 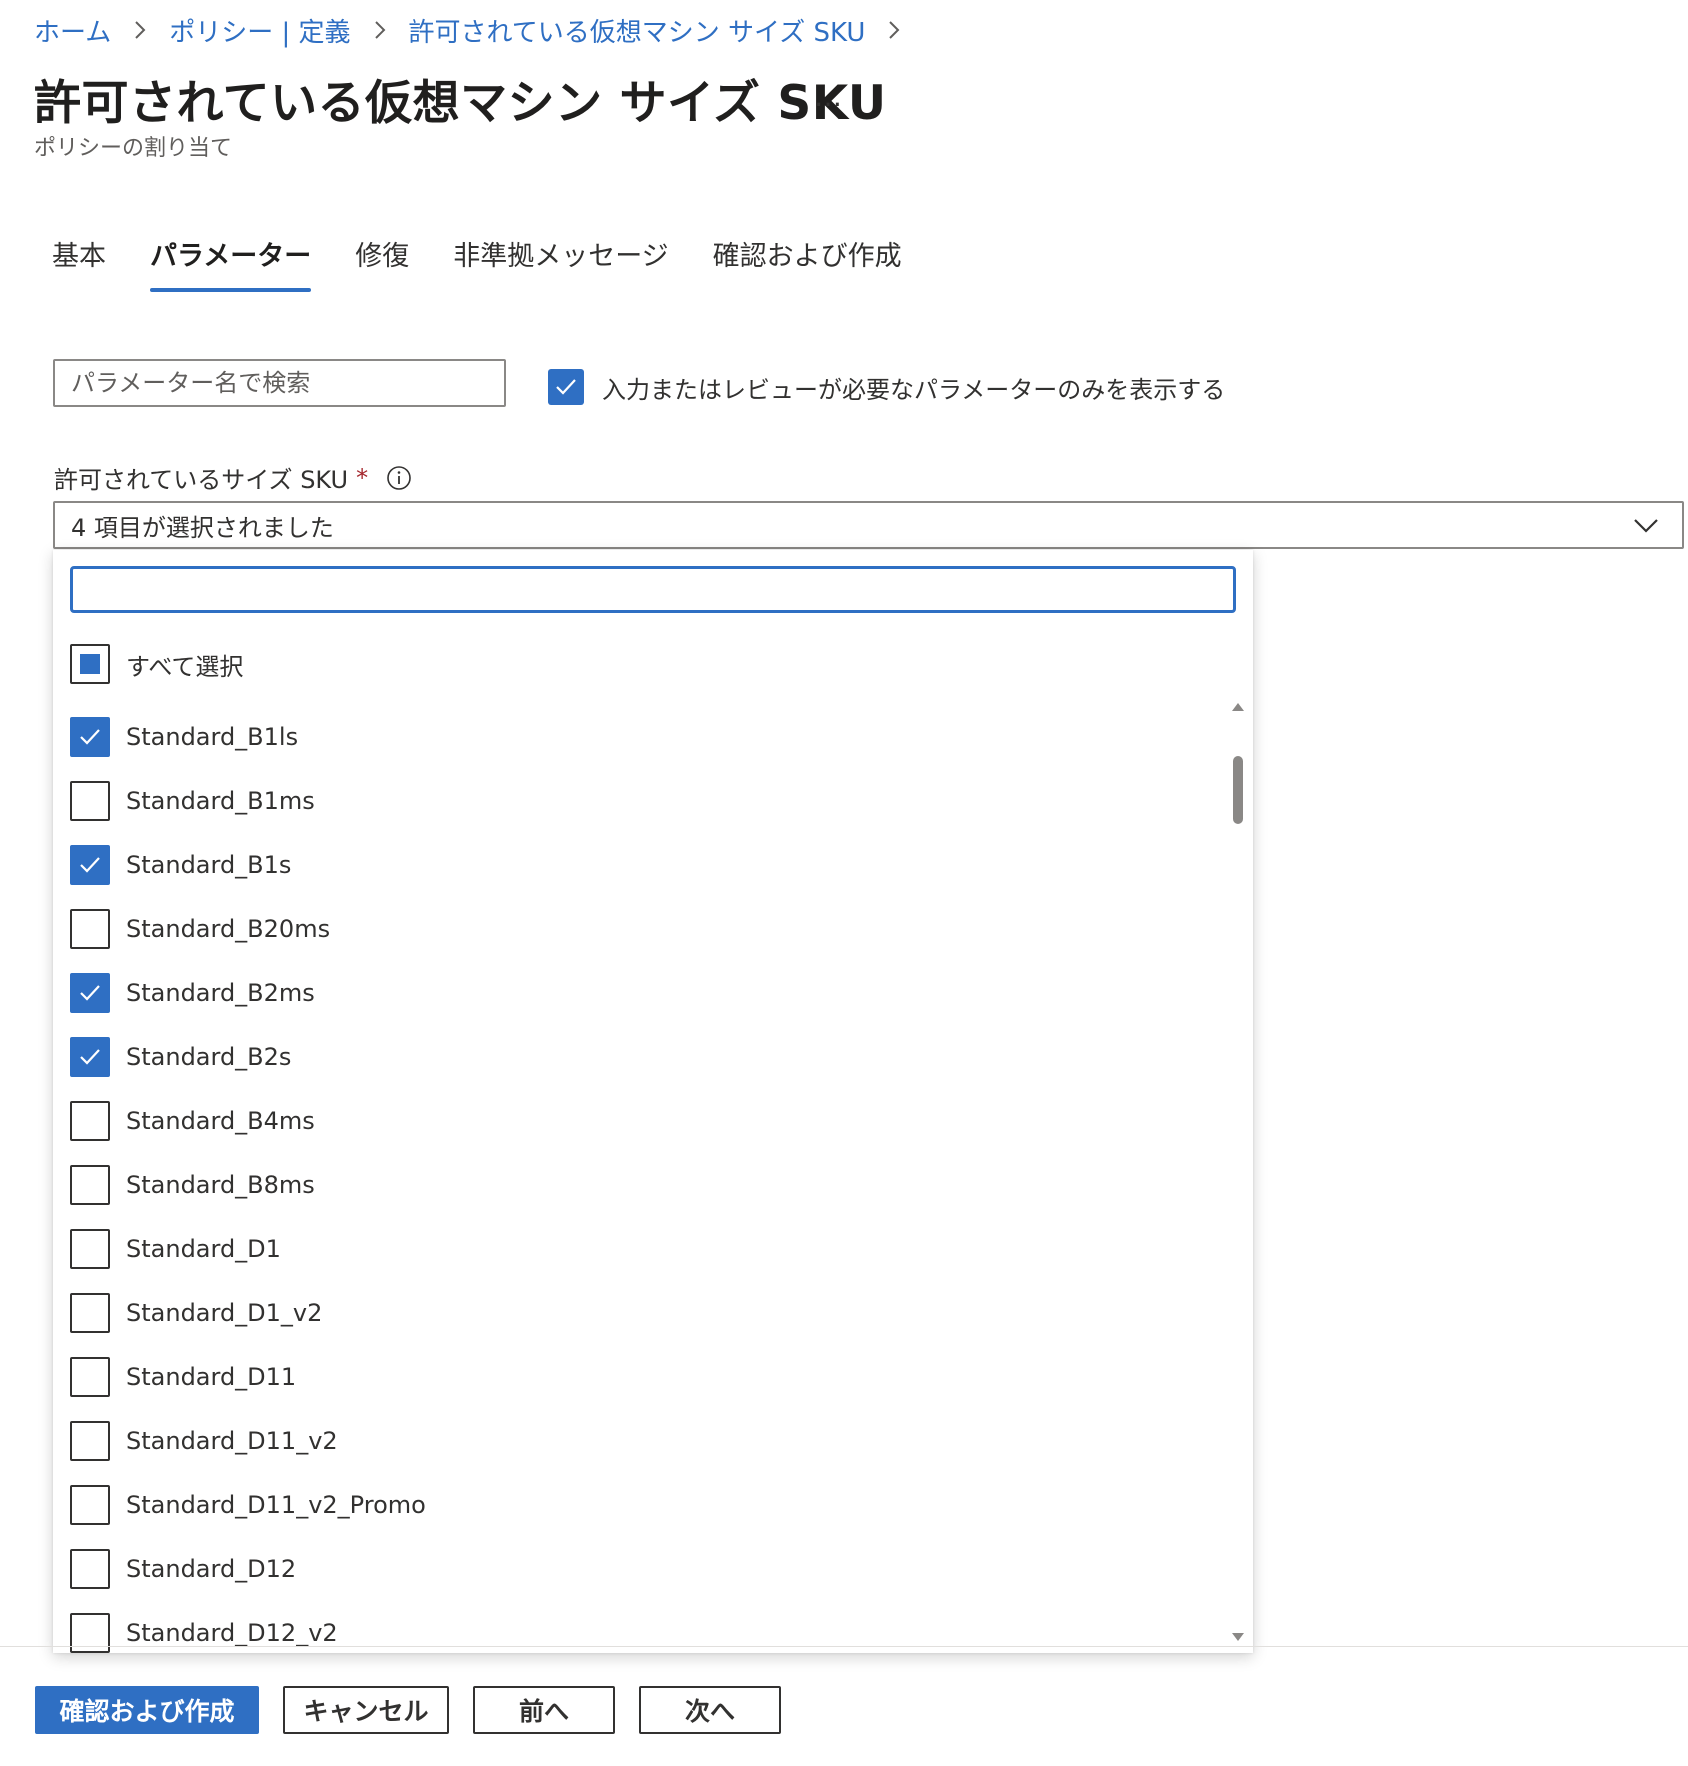 What do you see at coordinates (399, 478) in the screenshot?
I see `info-icon` at bounding box center [399, 478].